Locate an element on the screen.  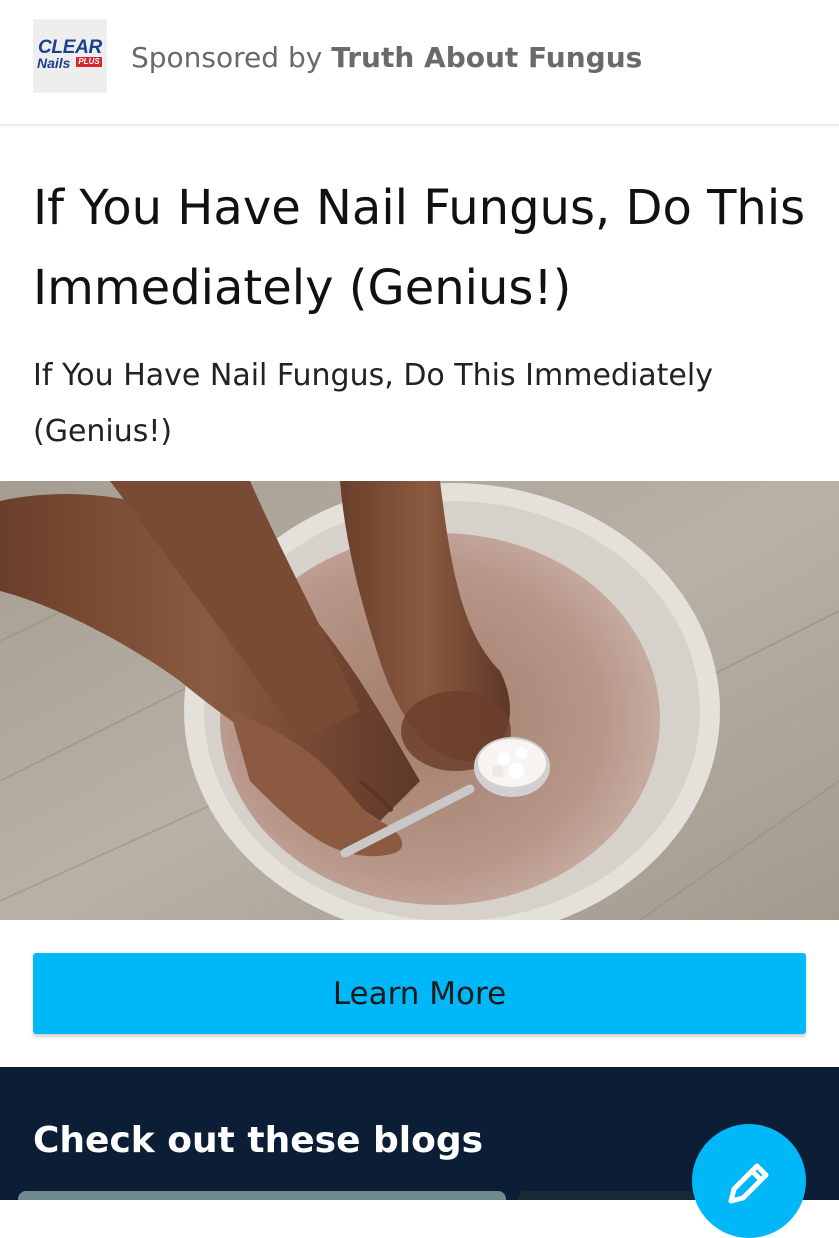
sponsor-line: Sponsored by Truth About Fungus is located at coordinates (386, 58).